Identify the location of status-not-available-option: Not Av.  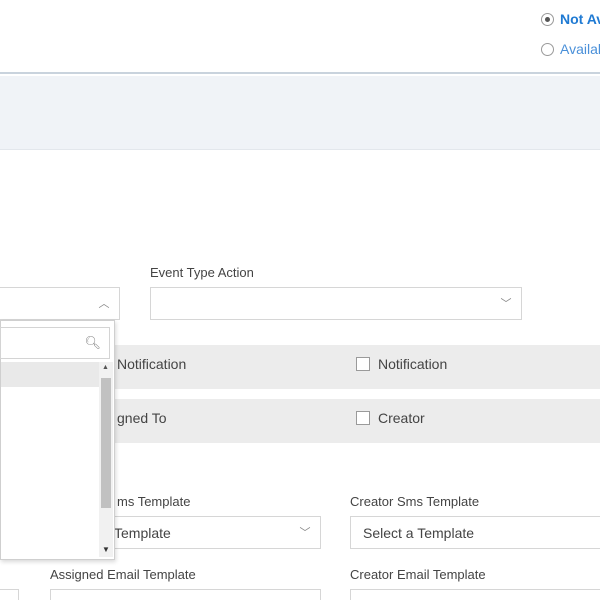
(570, 19).